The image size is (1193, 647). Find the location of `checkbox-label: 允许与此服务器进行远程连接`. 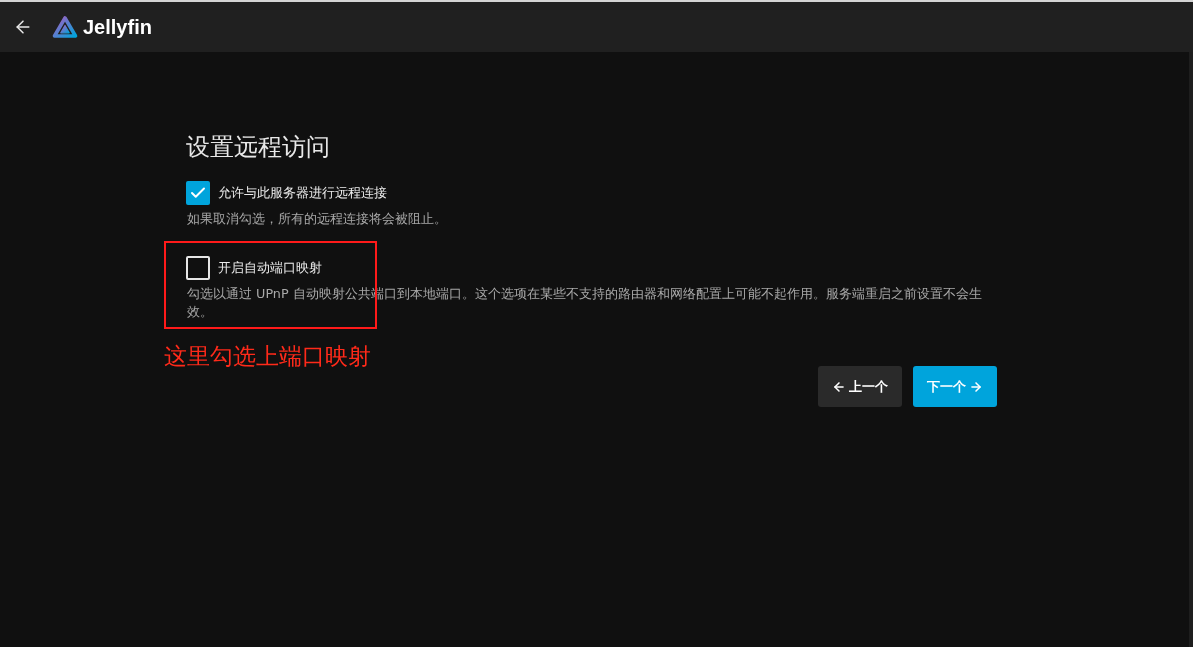

checkbox-label: 允许与此服务器进行远程连接 is located at coordinates (302, 193).